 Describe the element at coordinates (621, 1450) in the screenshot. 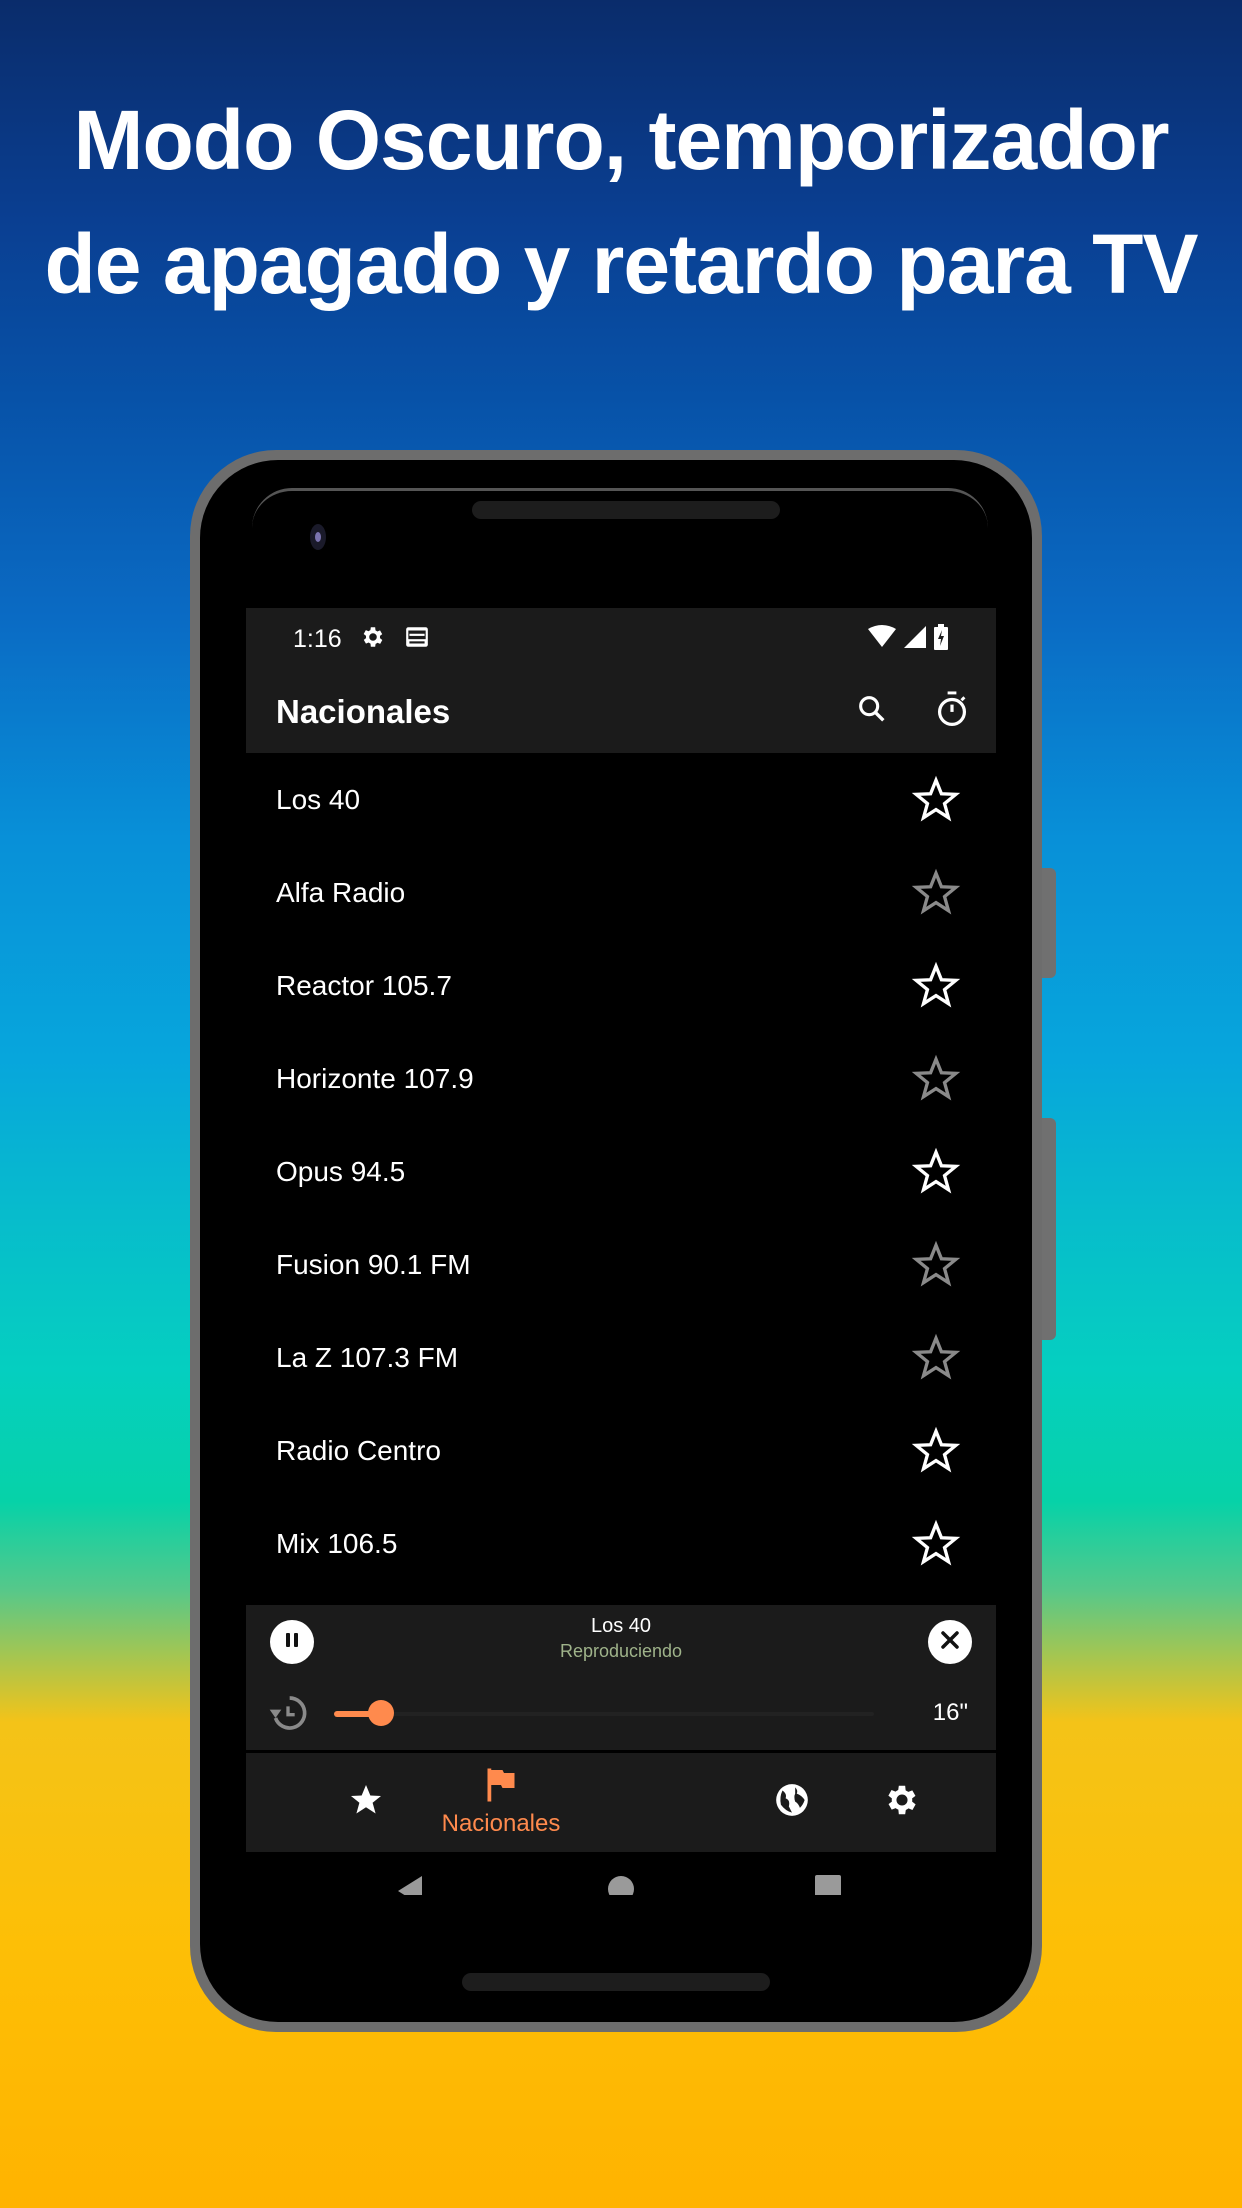

I see `station-row: Radio Centro` at that location.